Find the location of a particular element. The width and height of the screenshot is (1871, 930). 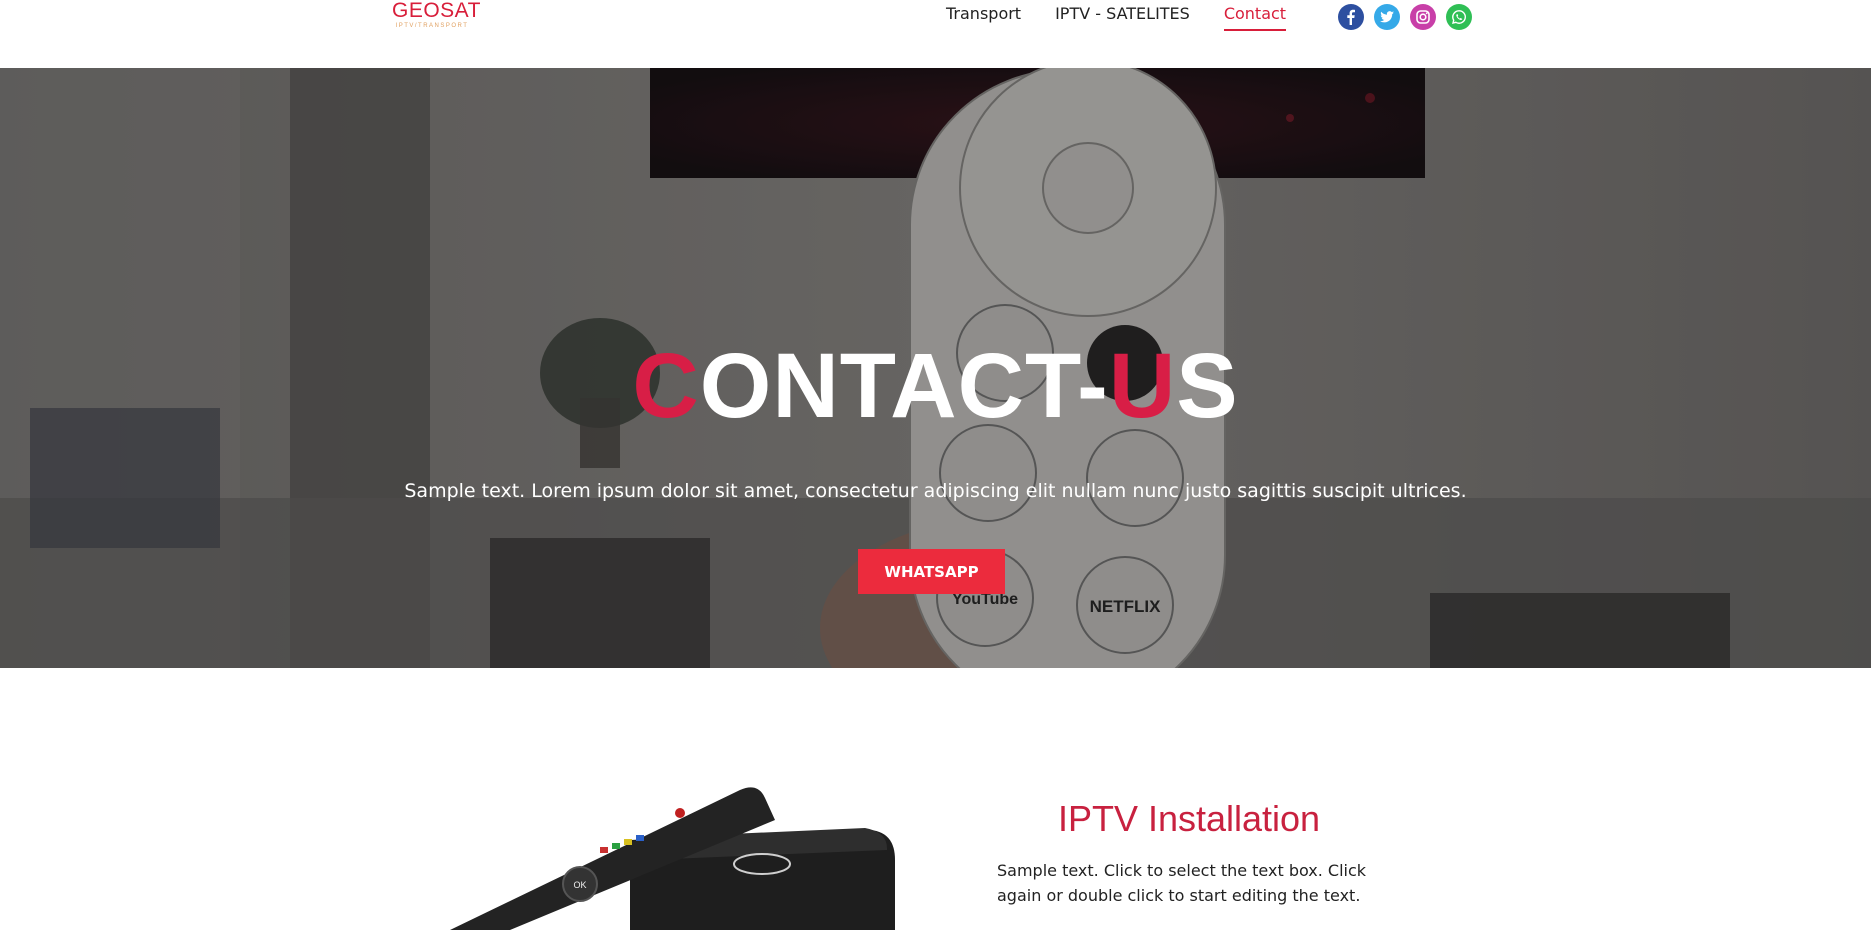

hero-title-last: S is located at coordinates (1207, 386).